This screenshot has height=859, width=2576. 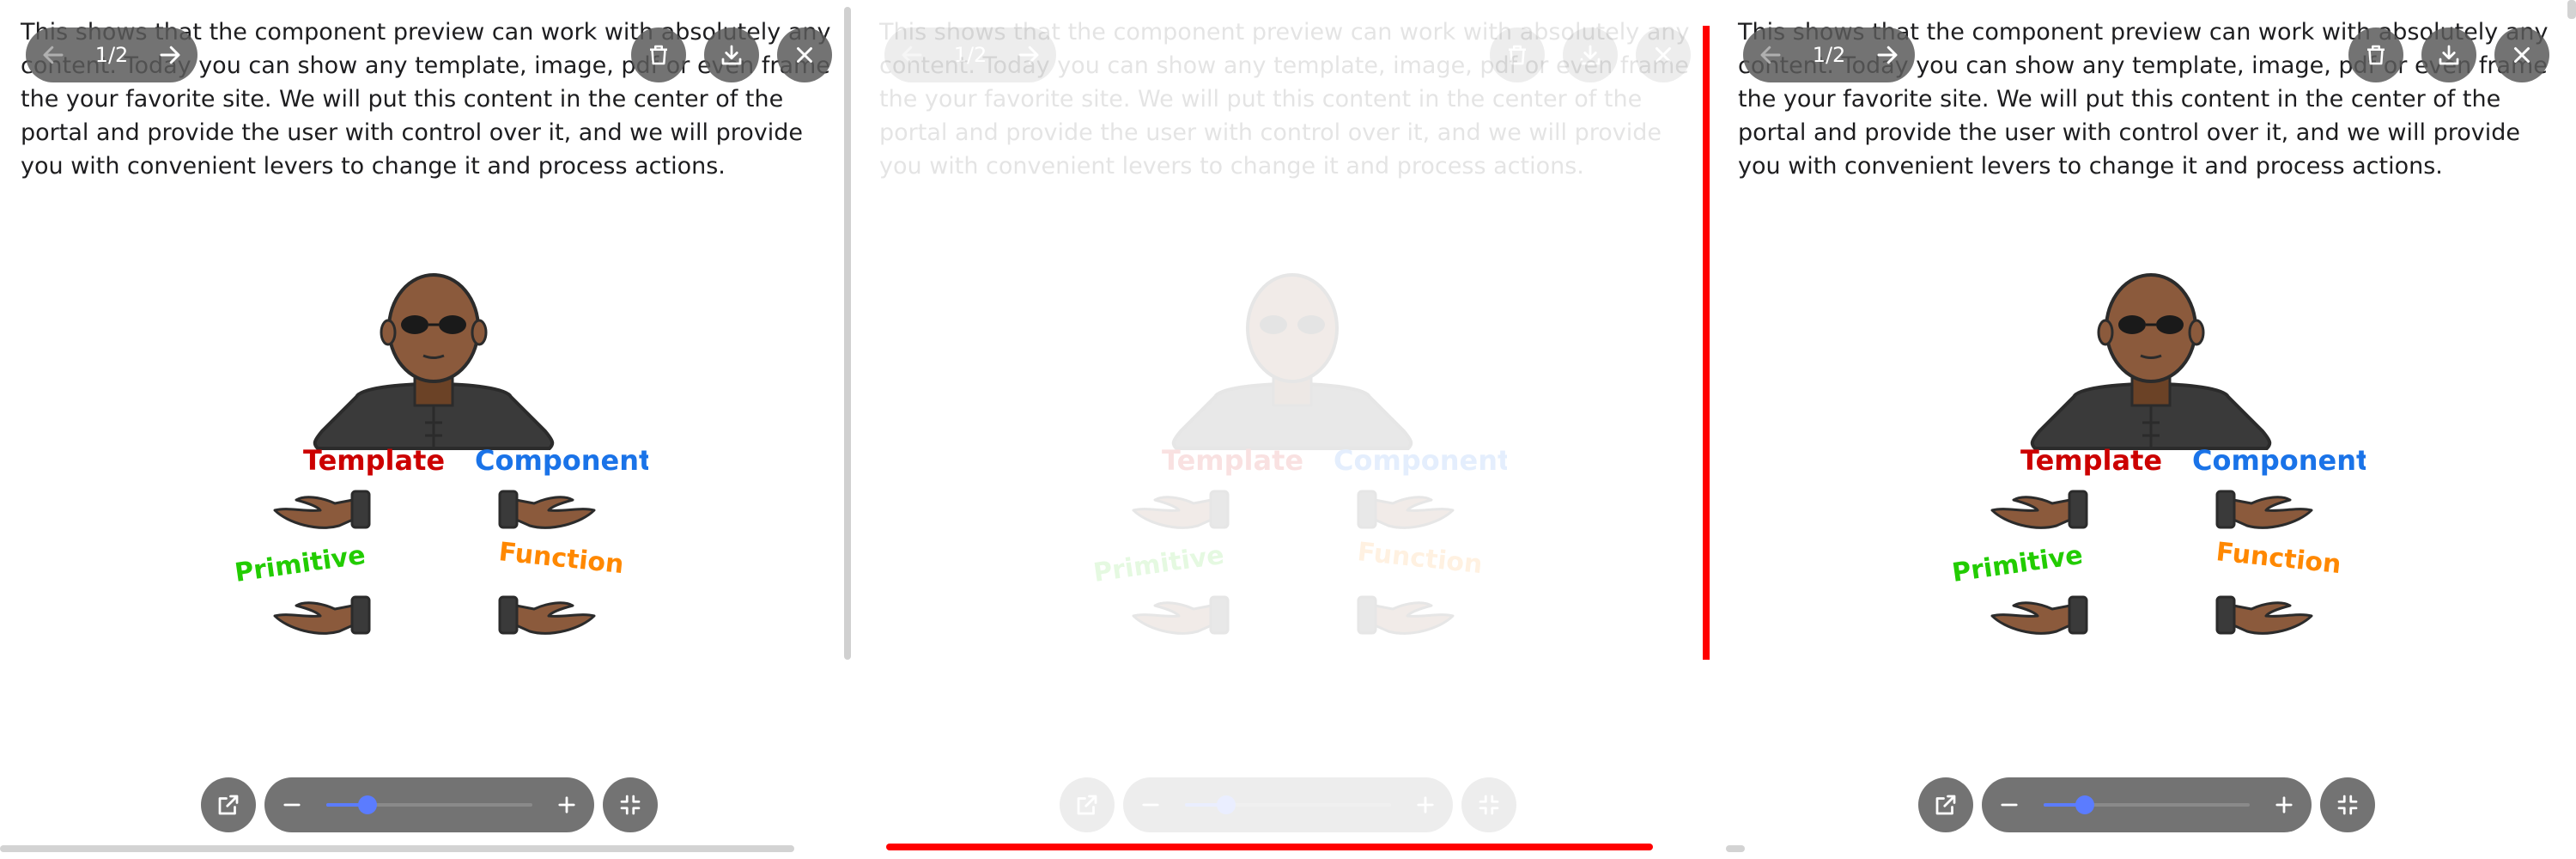 What do you see at coordinates (1707, 343) in the screenshot?
I see `panel-divider-highlighted` at bounding box center [1707, 343].